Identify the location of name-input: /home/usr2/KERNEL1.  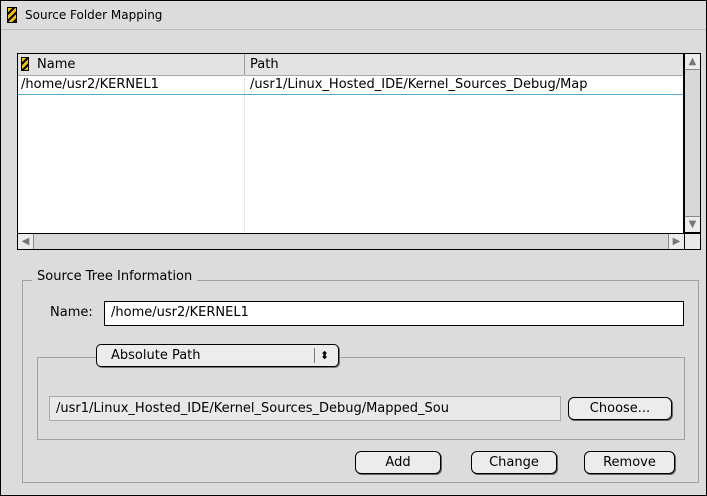
(394, 313).